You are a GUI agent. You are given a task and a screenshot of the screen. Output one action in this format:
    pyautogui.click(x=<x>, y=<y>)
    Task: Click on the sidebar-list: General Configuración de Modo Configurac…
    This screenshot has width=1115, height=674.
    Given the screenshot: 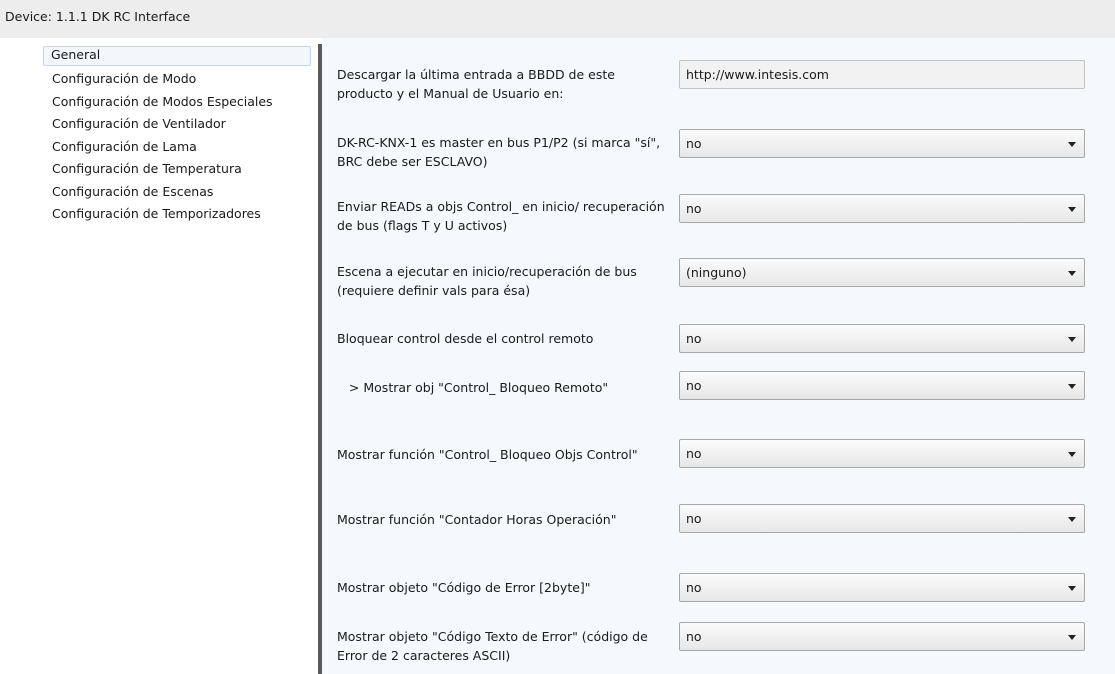 What is the action you would take?
    pyautogui.click(x=159, y=132)
    